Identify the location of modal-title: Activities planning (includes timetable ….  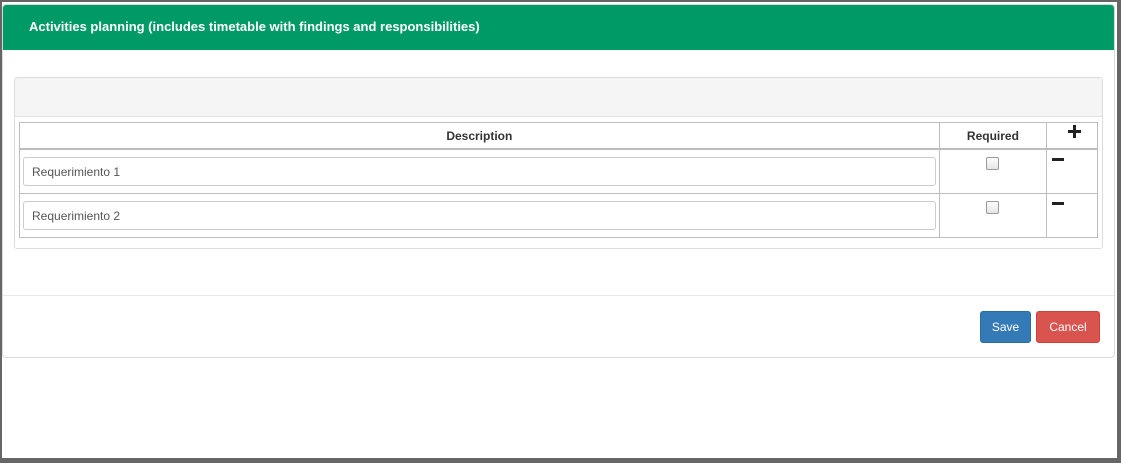
(254, 26).